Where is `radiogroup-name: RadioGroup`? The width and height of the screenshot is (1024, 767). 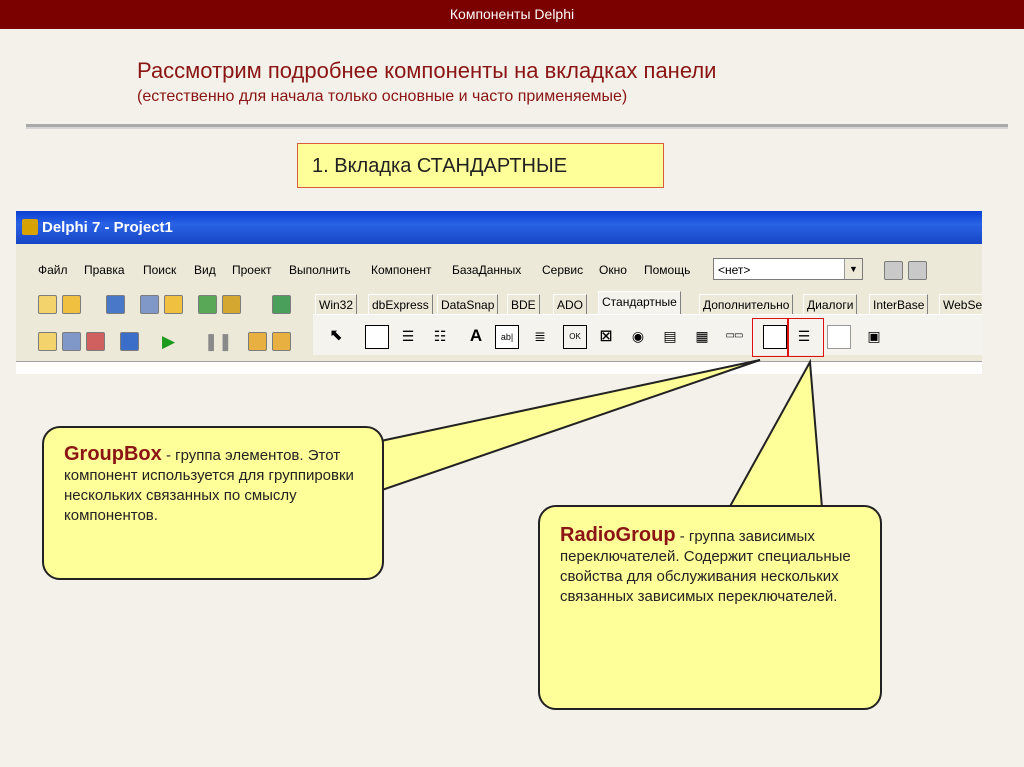 radiogroup-name: RadioGroup is located at coordinates (618, 535).